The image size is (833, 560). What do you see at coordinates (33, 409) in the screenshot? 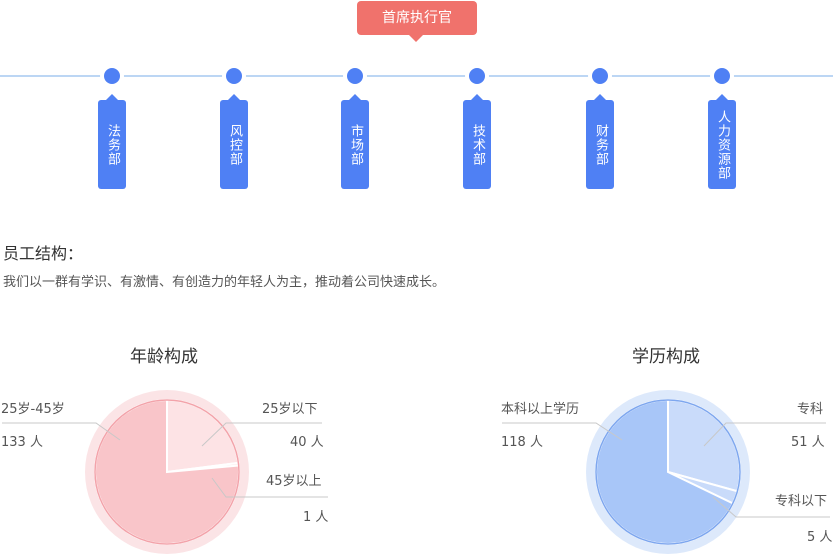
I see `age-slice-label-25-45: 25岁-45岁` at bounding box center [33, 409].